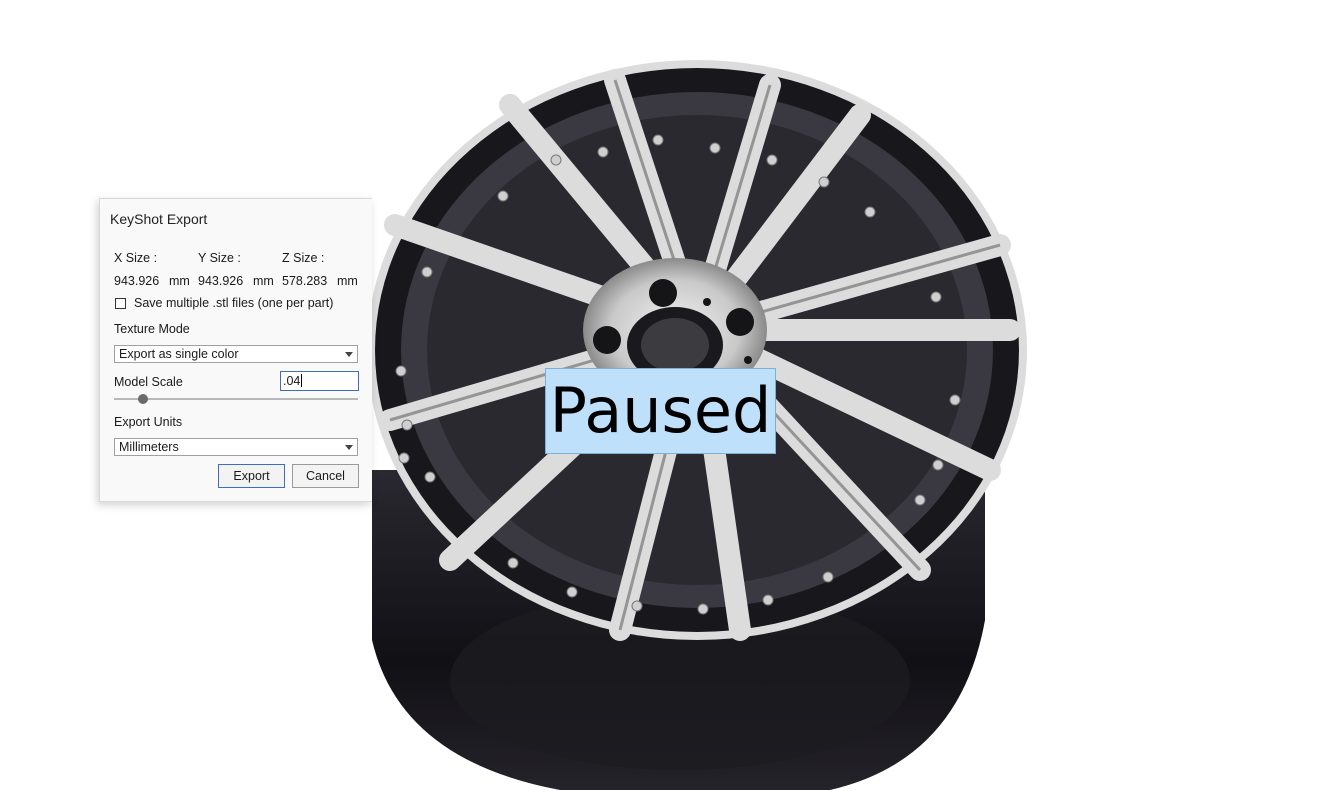 This screenshot has height=790, width=1320. I want to click on x-size-label: X Size :, so click(136, 258).